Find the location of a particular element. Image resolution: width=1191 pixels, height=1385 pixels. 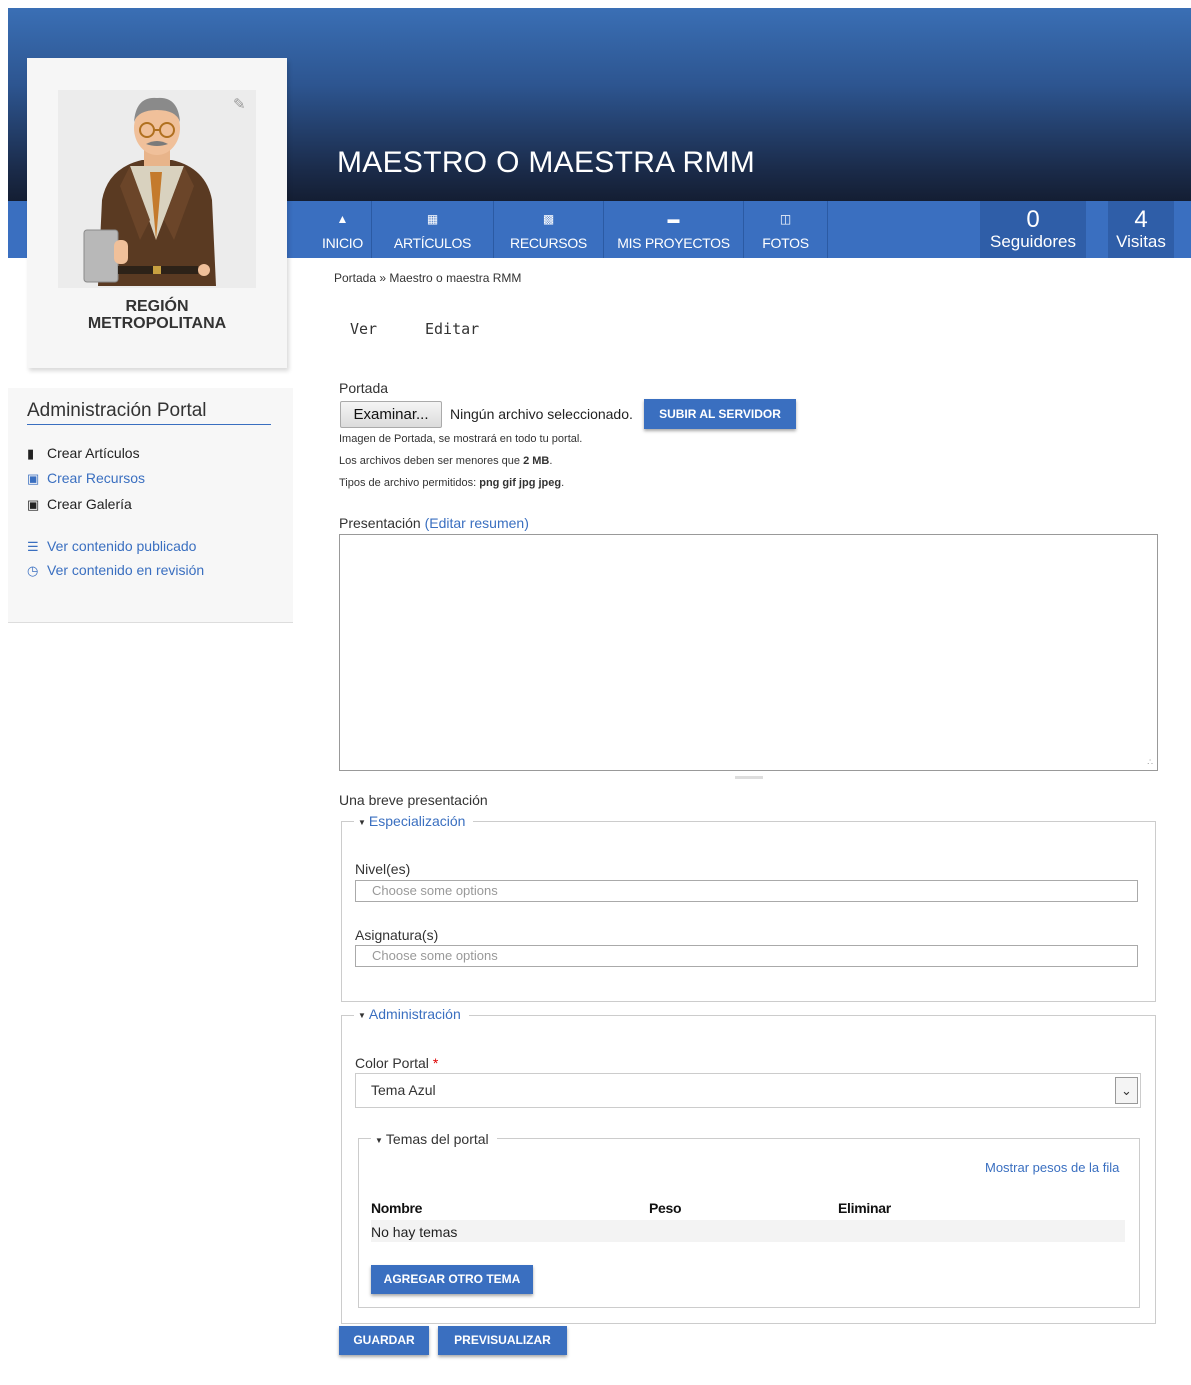

file-size-value: 2 MB is located at coordinates (536, 461).